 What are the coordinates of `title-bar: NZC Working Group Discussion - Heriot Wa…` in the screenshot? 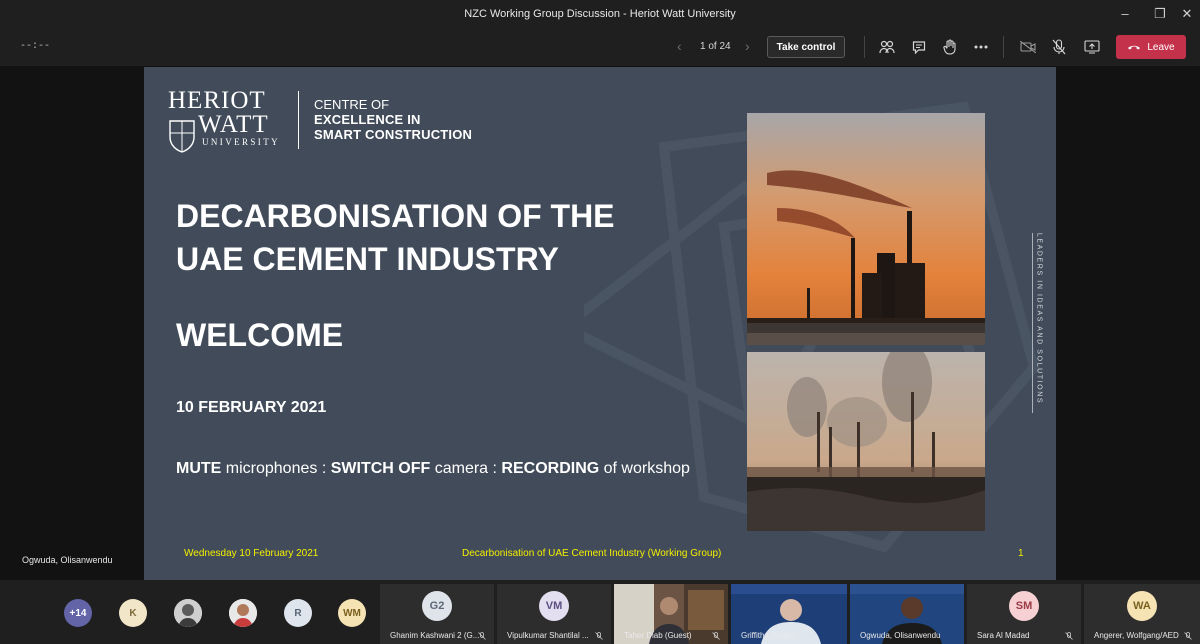 It's located at (600, 14).